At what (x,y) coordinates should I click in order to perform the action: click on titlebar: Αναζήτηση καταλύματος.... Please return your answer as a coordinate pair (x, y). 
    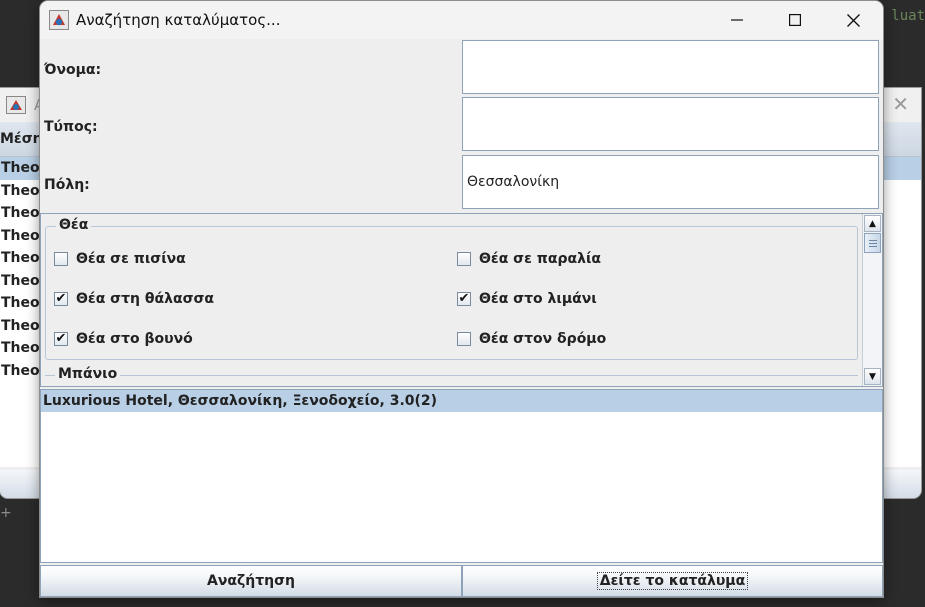
    Looking at the image, I should click on (461, 20).